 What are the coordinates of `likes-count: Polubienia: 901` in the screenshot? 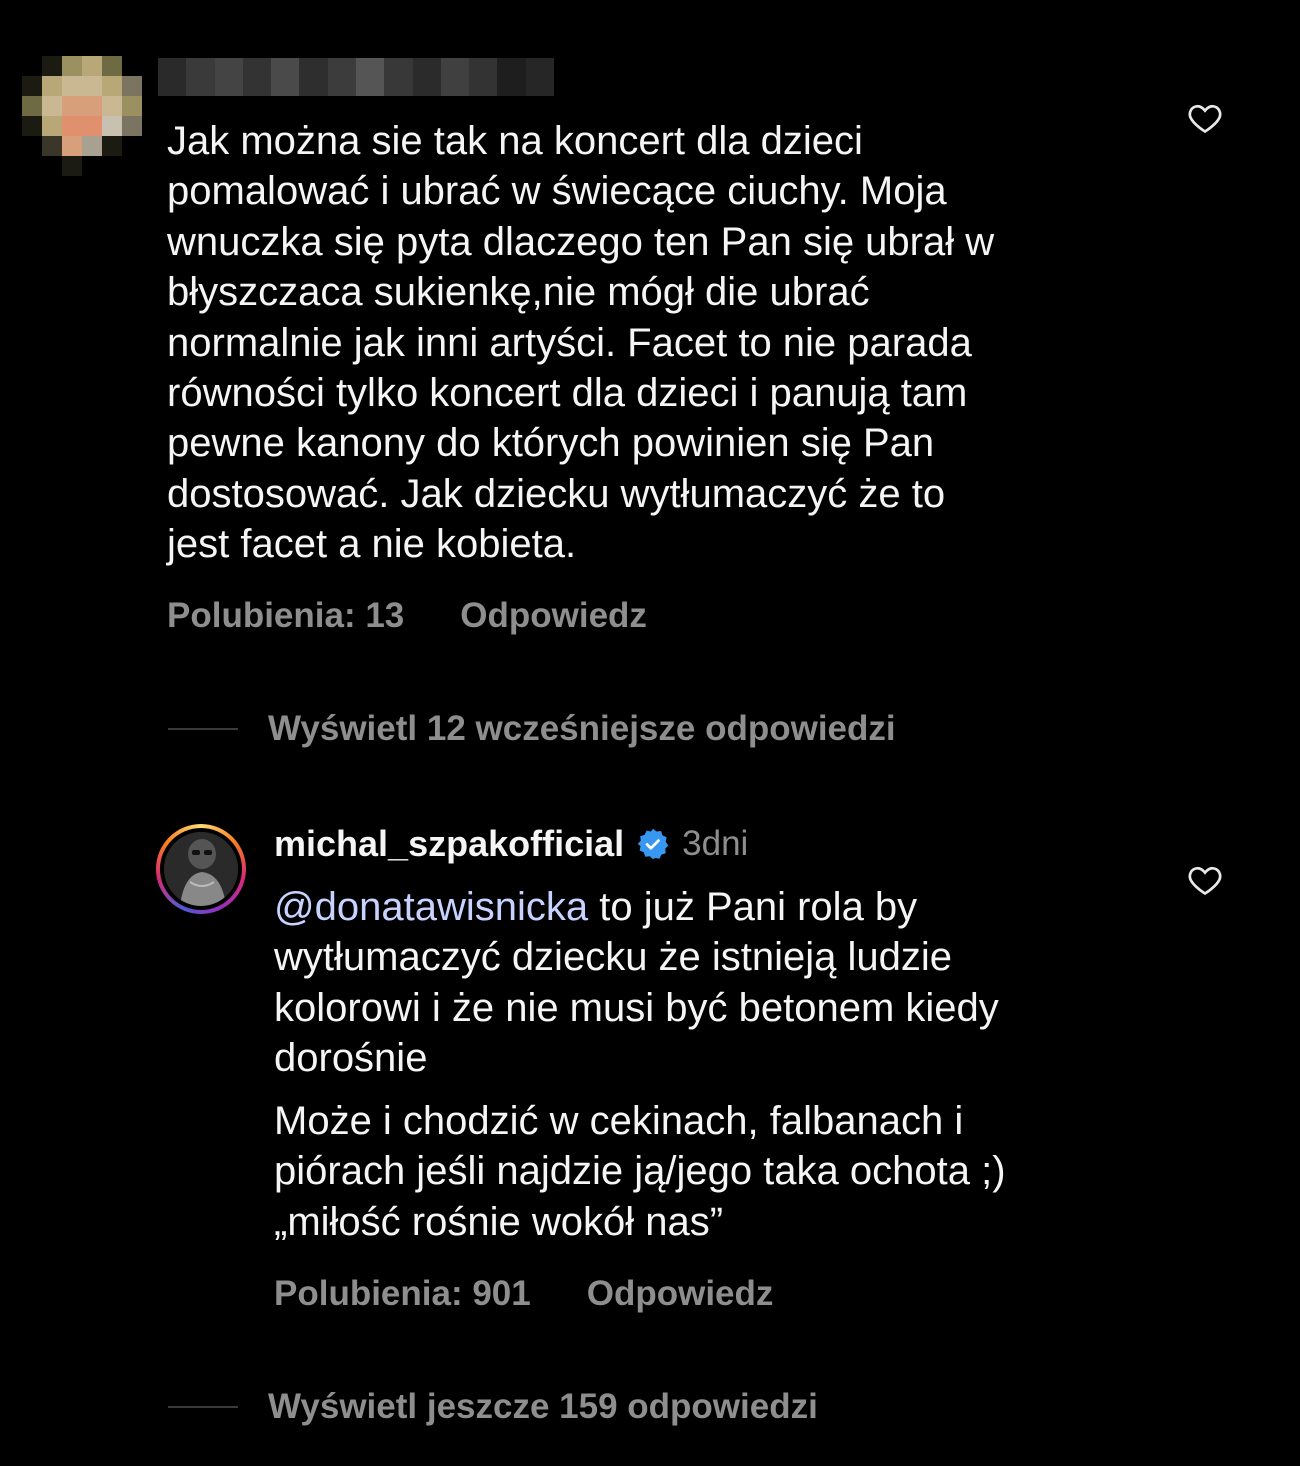 It's located at (402, 1294).